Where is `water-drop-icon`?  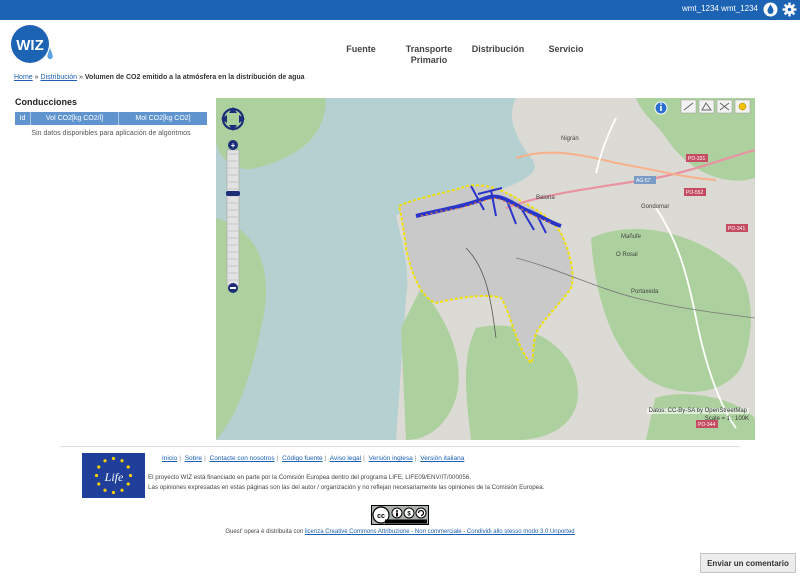 water-drop-icon is located at coordinates (770, 9).